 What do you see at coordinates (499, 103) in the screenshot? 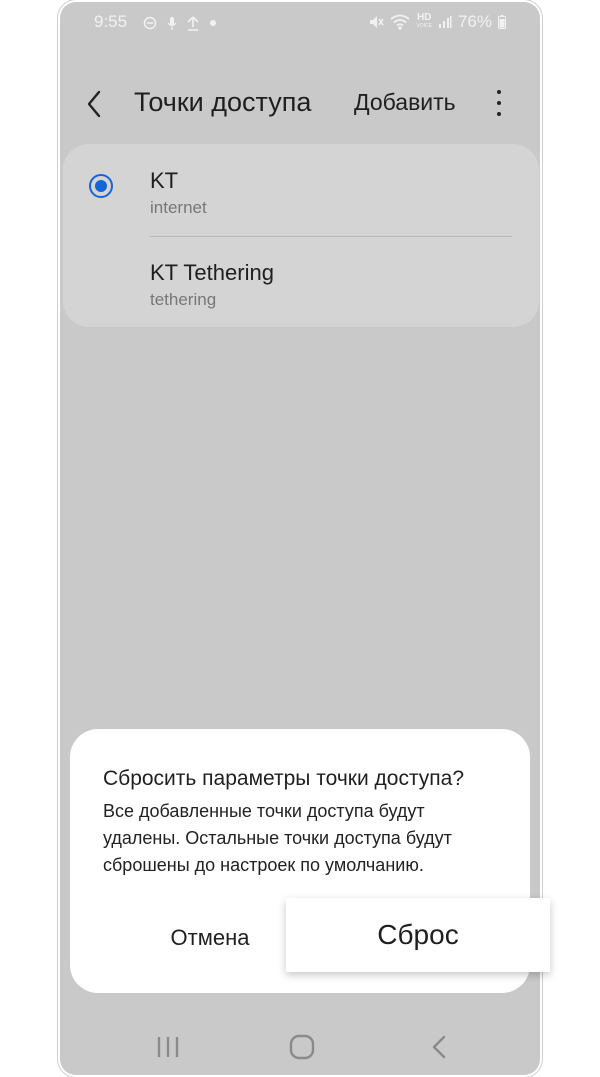
I see `more-options-icon` at bounding box center [499, 103].